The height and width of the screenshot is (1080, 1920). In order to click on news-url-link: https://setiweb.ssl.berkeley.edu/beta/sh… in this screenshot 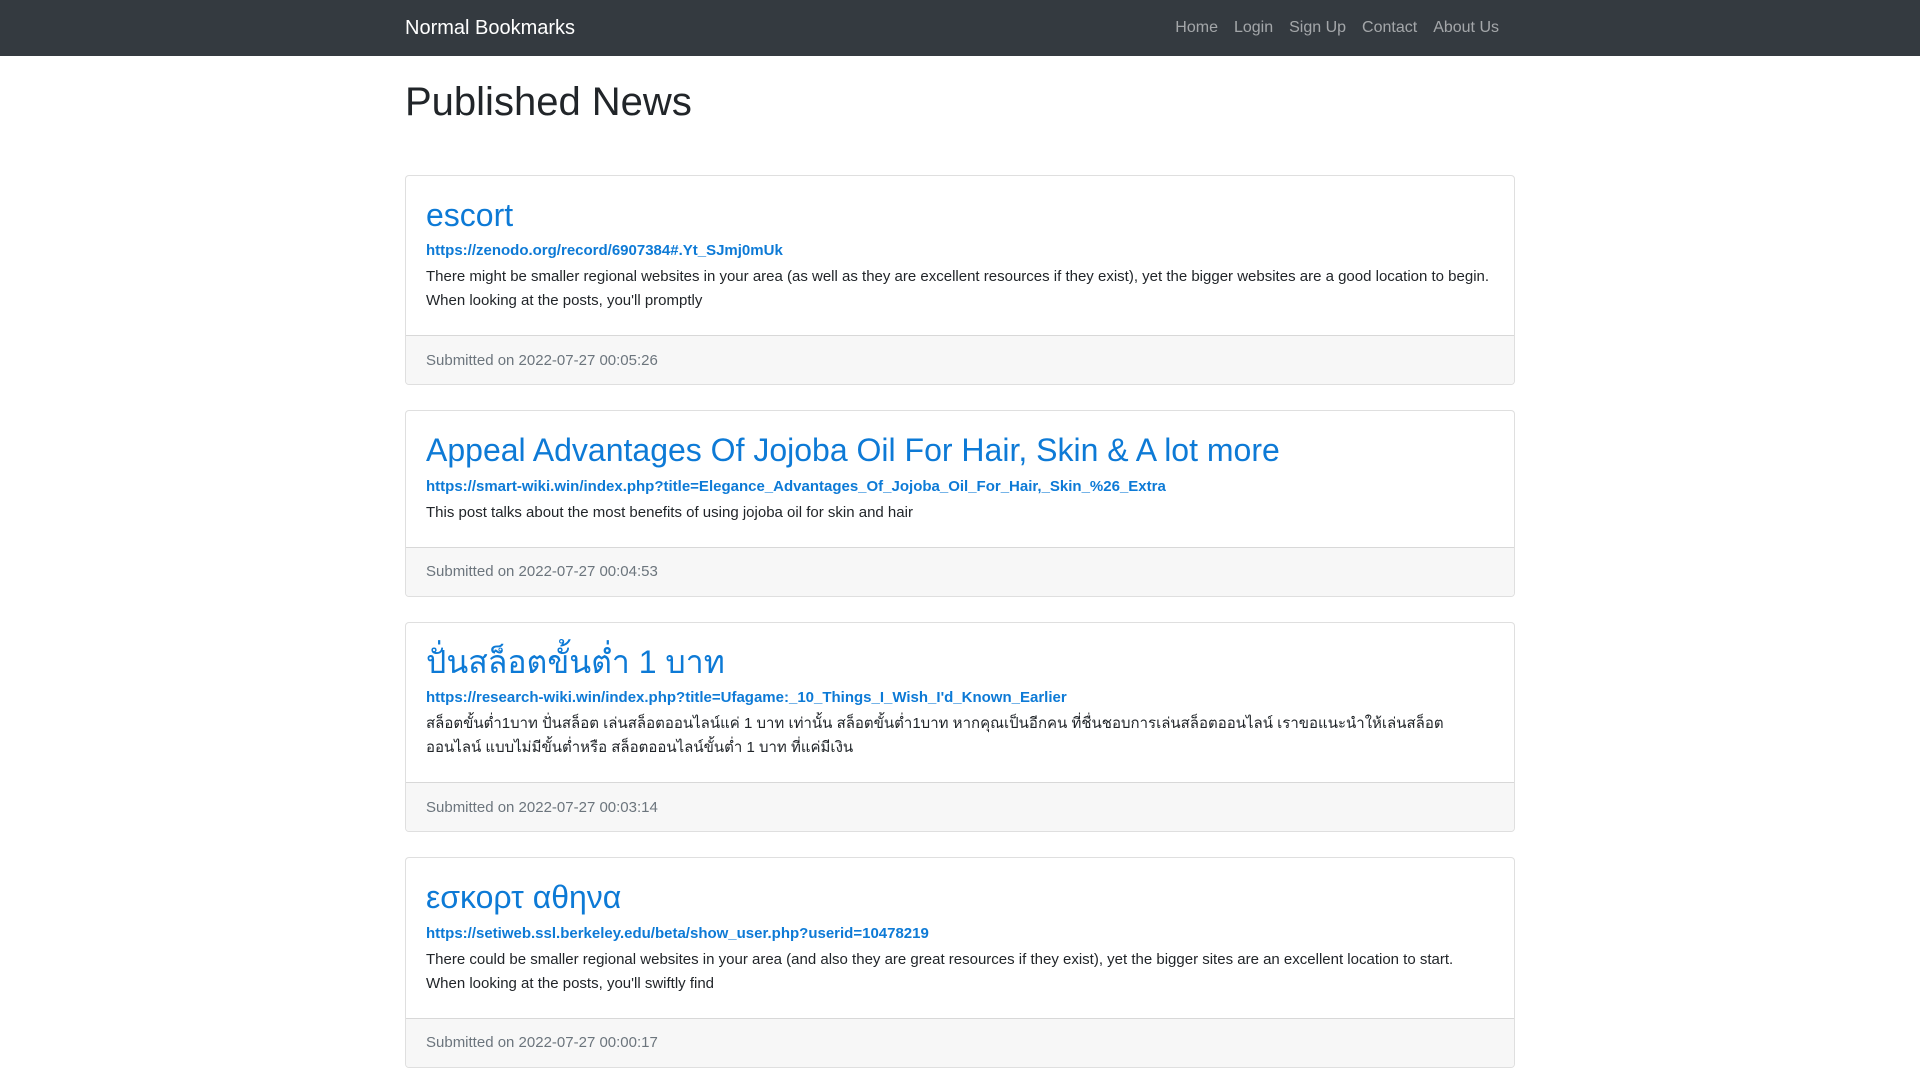, I will do `click(960, 933)`.